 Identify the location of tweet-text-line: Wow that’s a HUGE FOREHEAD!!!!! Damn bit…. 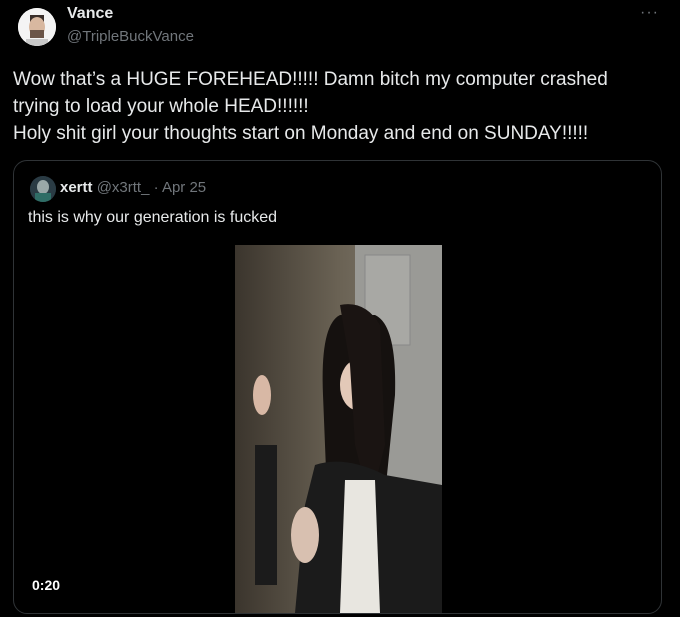
(310, 79).